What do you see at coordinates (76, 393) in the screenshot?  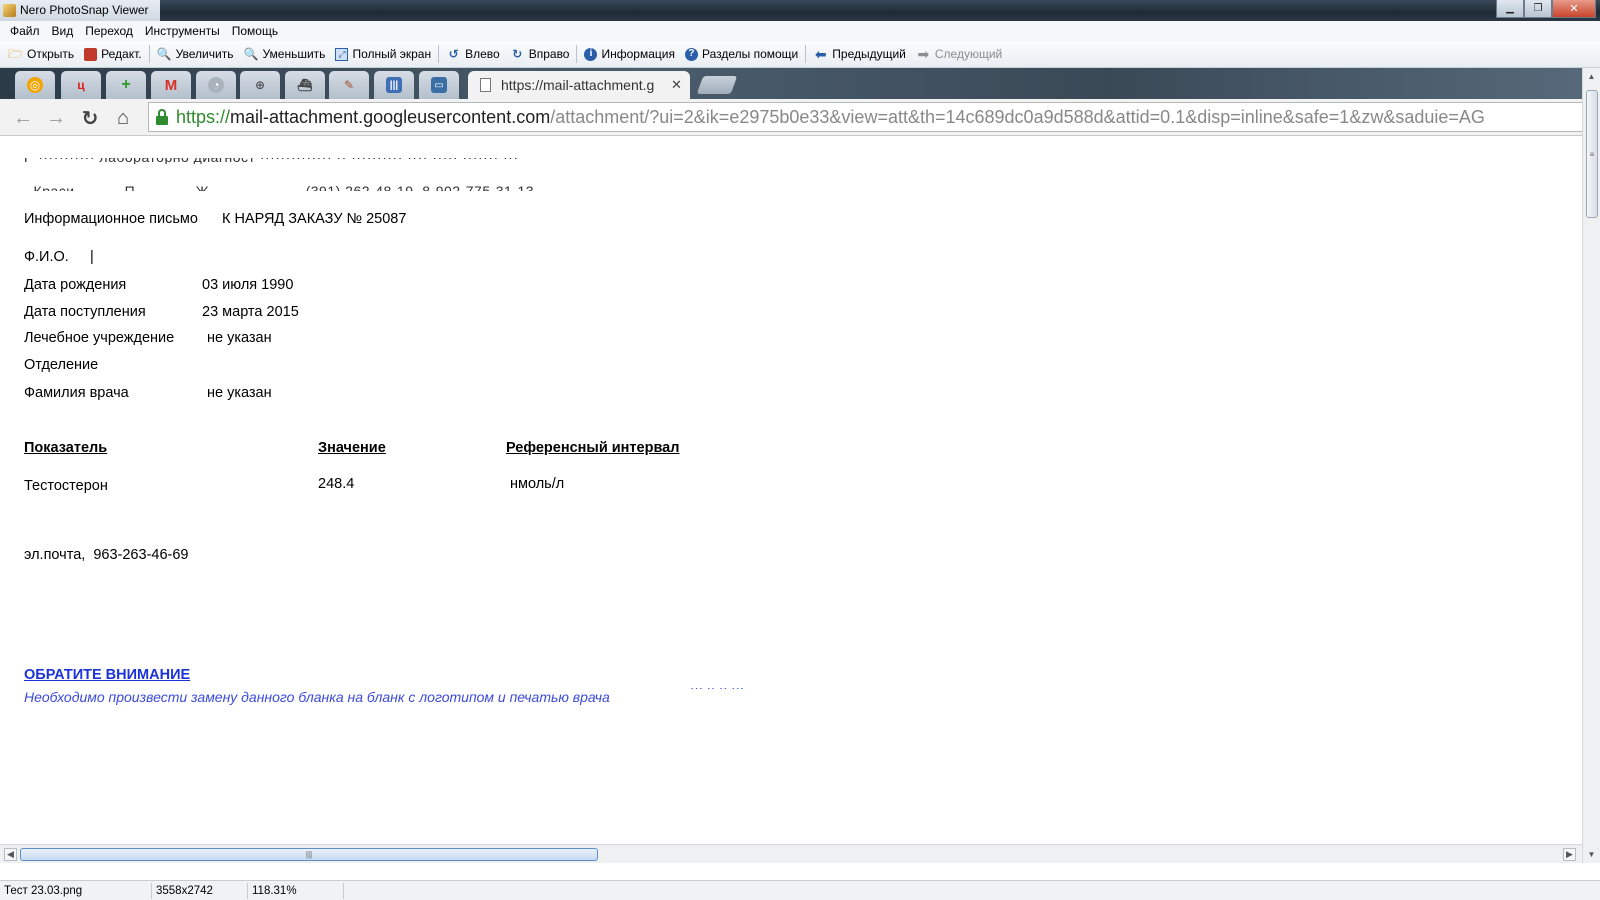 I see `field-label-doctor: Фамилия врача` at bounding box center [76, 393].